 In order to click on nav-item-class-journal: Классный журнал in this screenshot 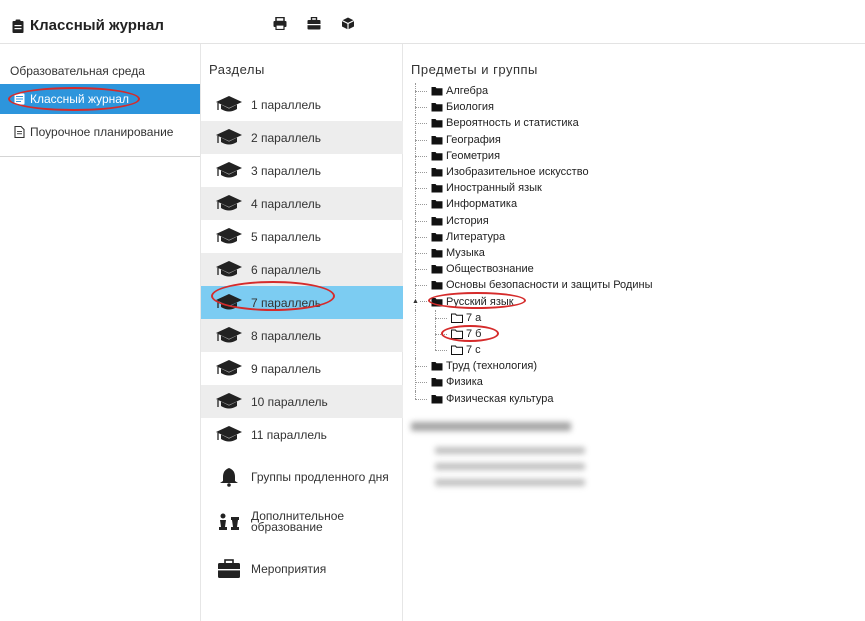, I will do `click(100, 99)`.